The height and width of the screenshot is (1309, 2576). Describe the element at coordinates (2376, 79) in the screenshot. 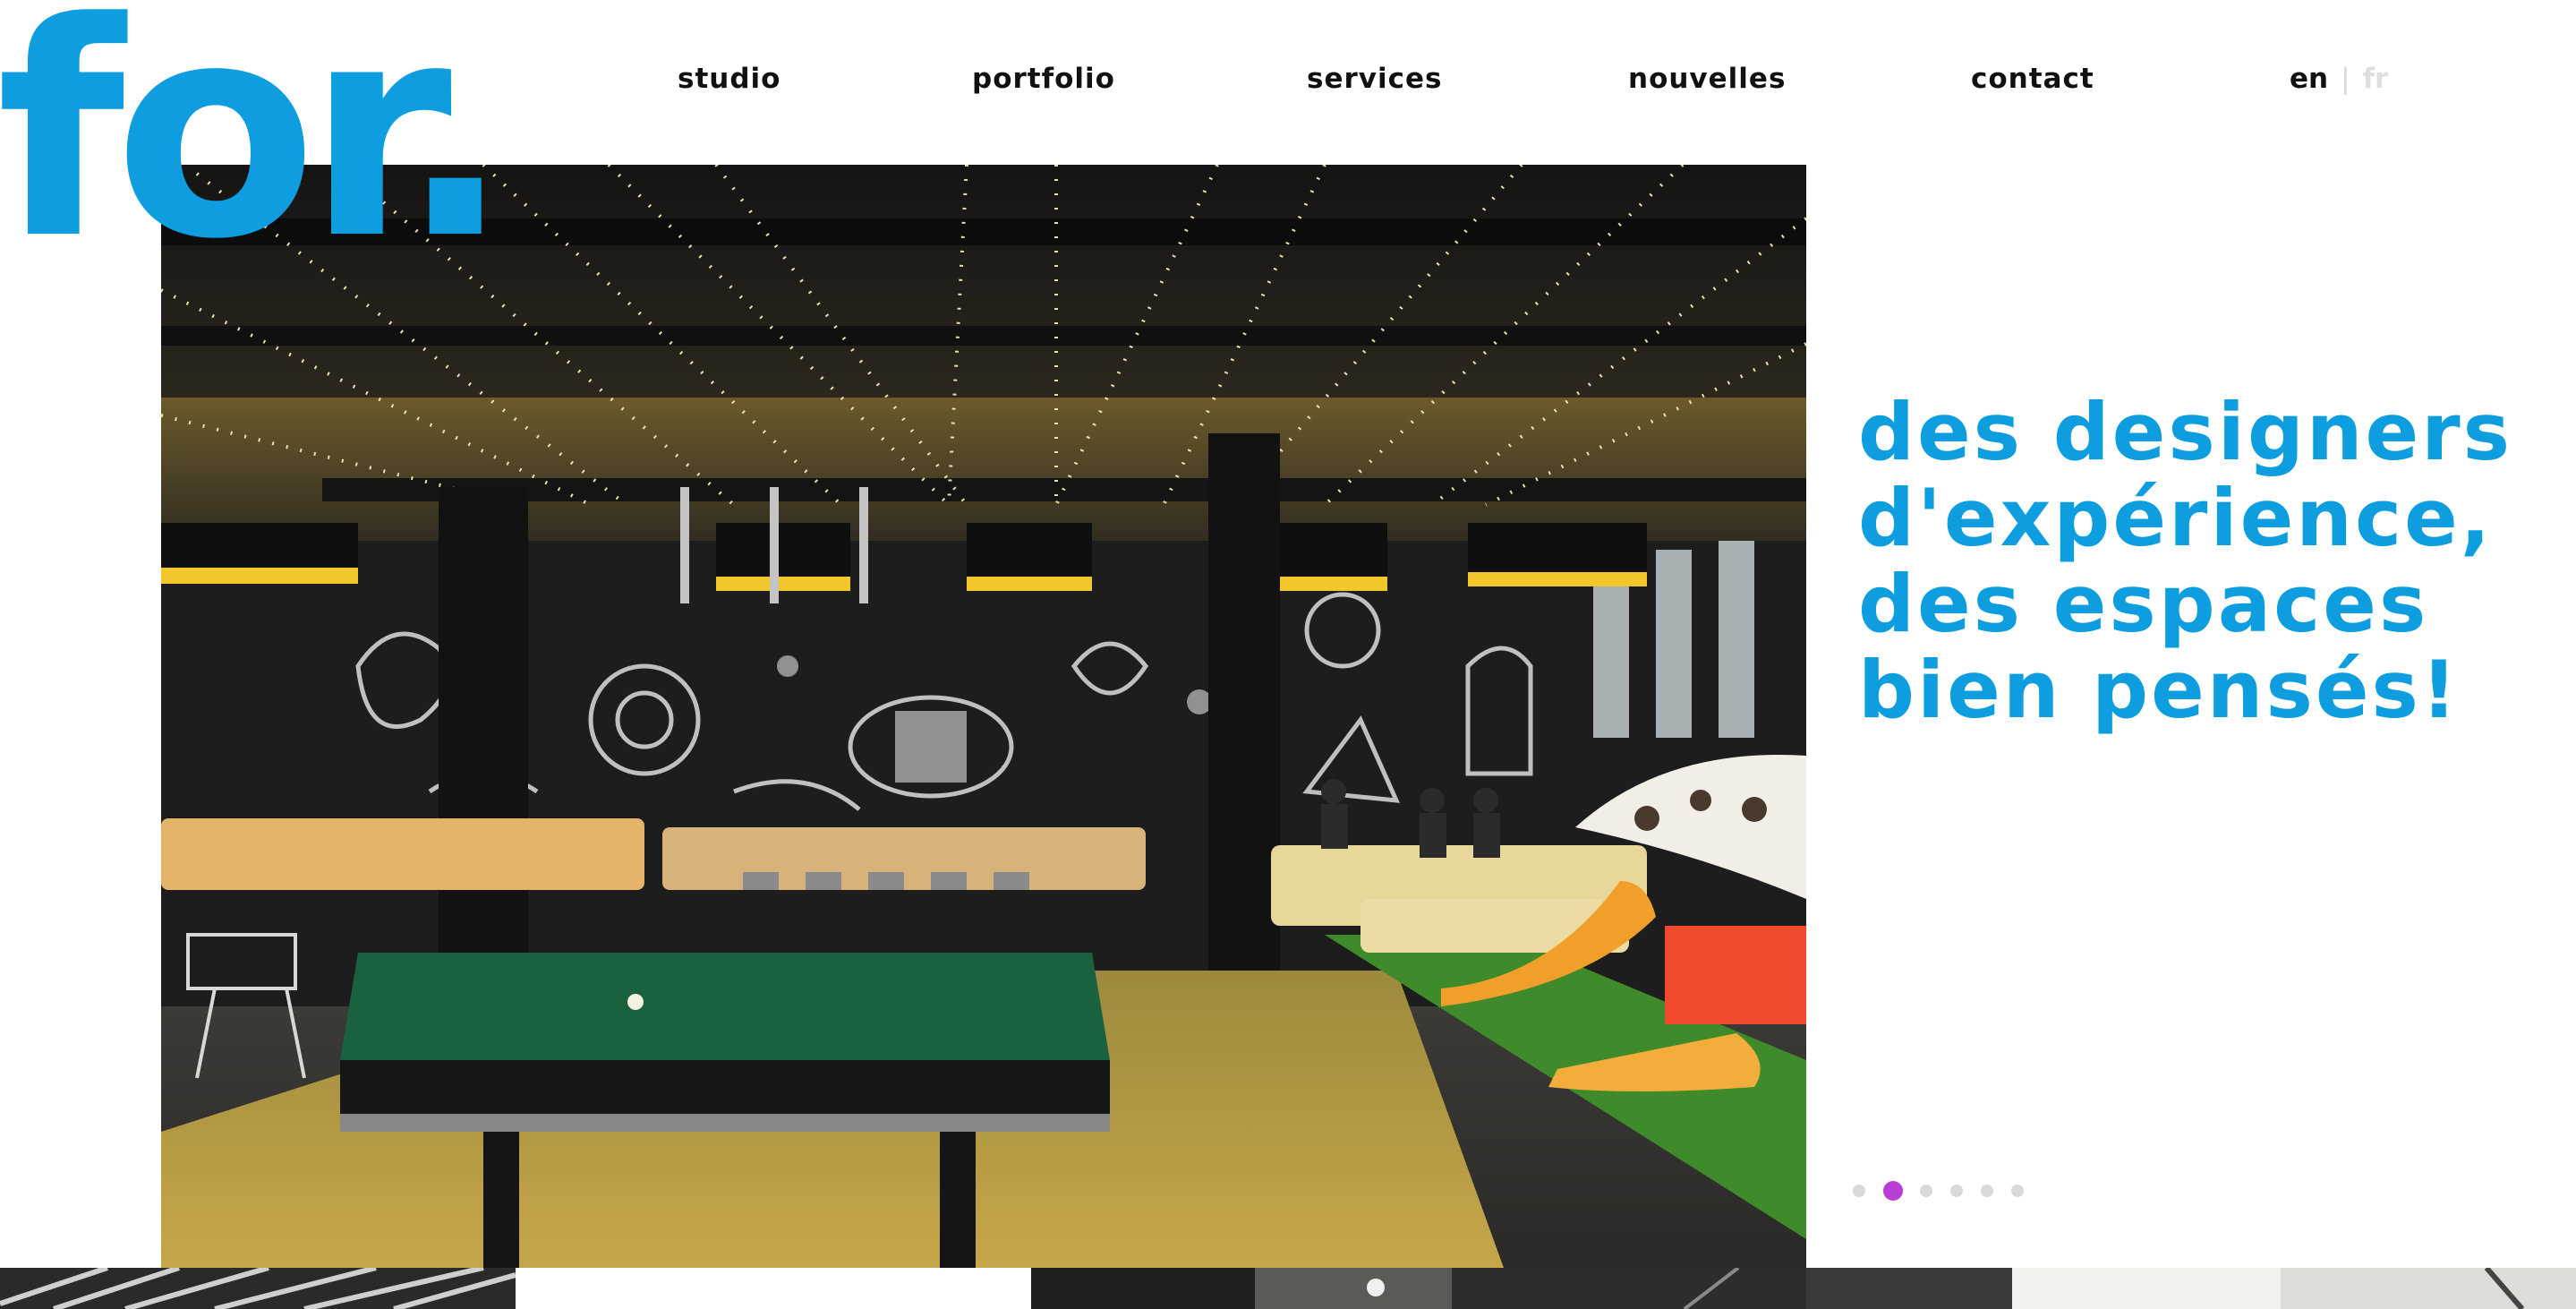

I see `language-fr: fr` at that location.